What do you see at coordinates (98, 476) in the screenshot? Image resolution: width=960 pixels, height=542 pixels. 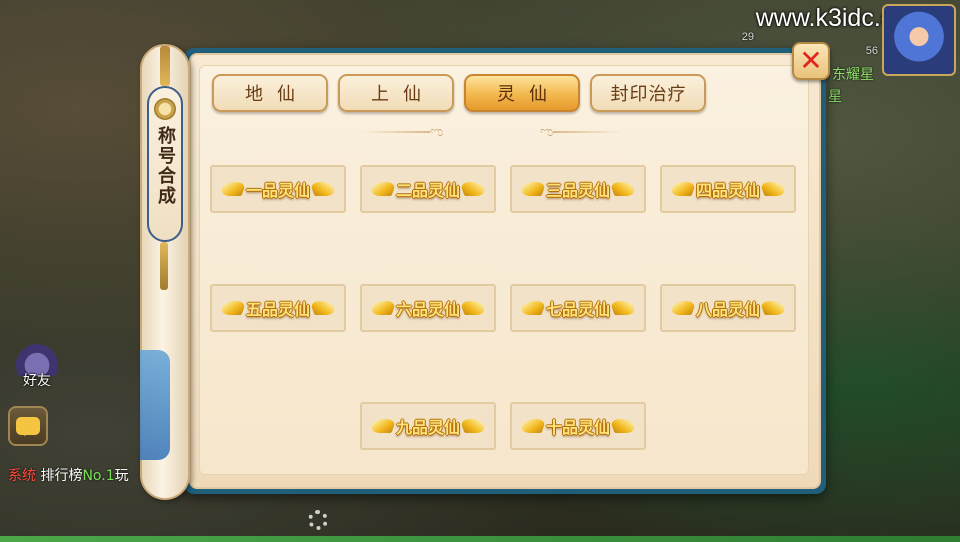 I see `system-highlight: No.1` at bounding box center [98, 476].